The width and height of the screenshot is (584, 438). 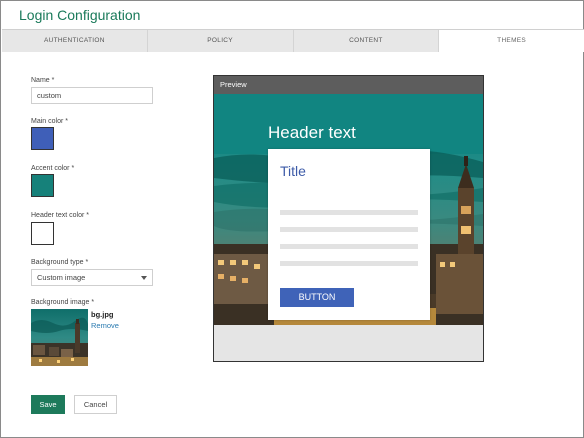 What do you see at coordinates (105, 325) in the screenshot?
I see `remove-link: Remove` at bounding box center [105, 325].